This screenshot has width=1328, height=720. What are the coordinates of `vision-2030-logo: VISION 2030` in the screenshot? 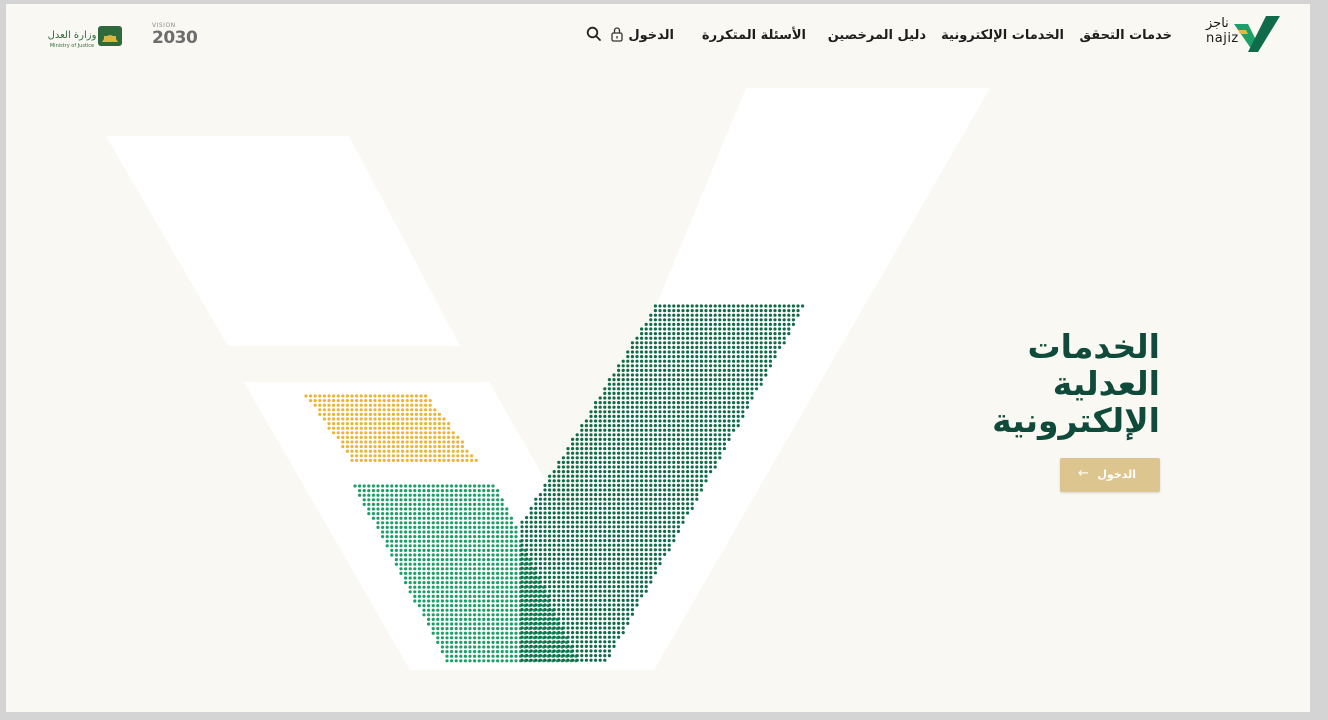 It's located at (175, 36).